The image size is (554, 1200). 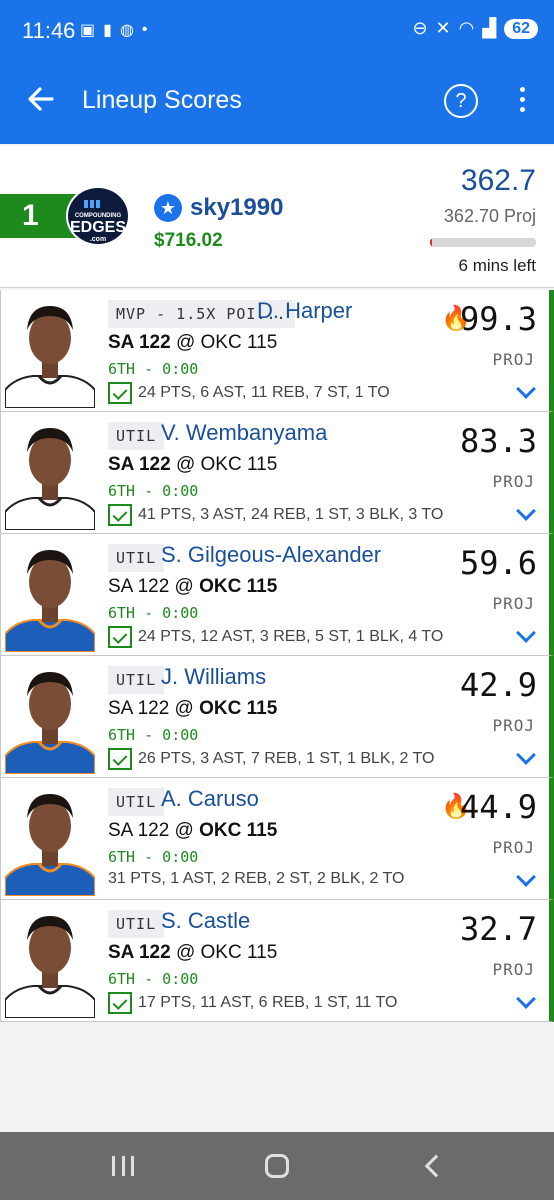 I want to click on stat-line: 31 PTS, 1 AST, 2 REB, 2 ST, 2 BLK, 2 TO, so click(x=256, y=879).